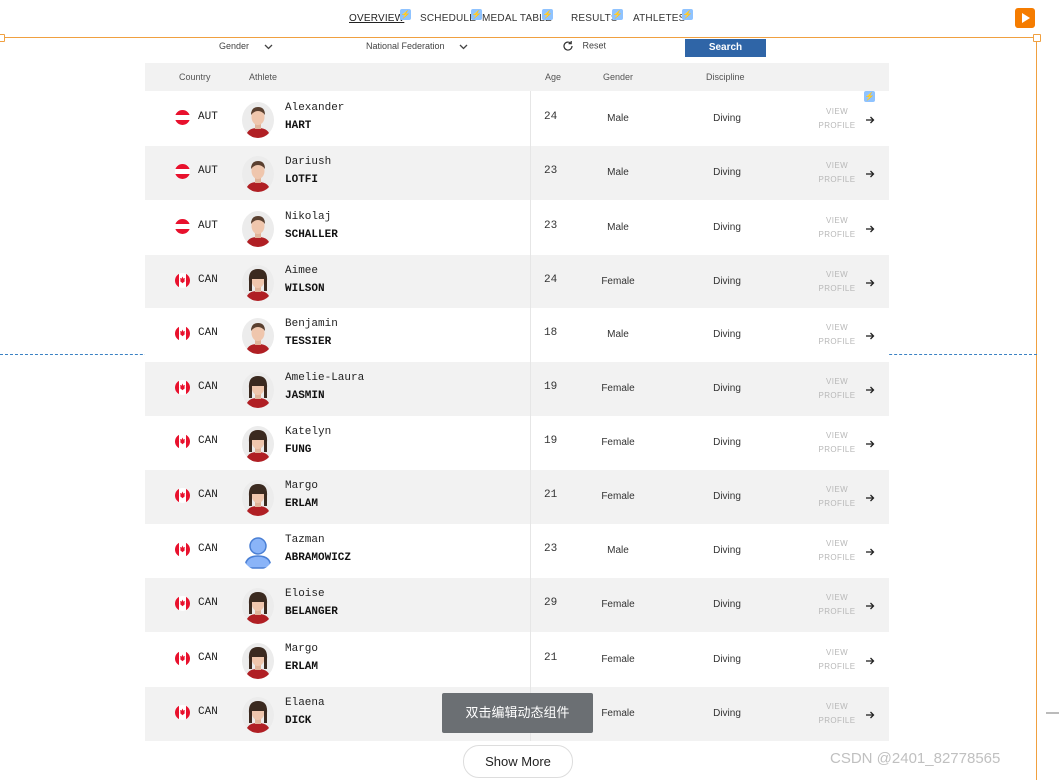 The height and width of the screenshot is (780, 1059). Describe the element at coordinates (405, 46) in the screenshot. I see `federation-filter-label: National Federation` at that location.